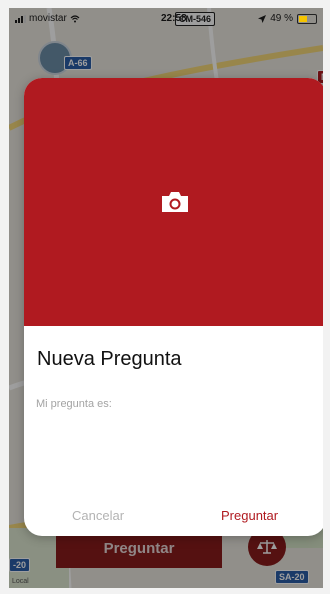 This screenshot has width=330, height=594. Describe the element at coordinates (20, 18) in the screenshot. I see `signal-icon` at that location.